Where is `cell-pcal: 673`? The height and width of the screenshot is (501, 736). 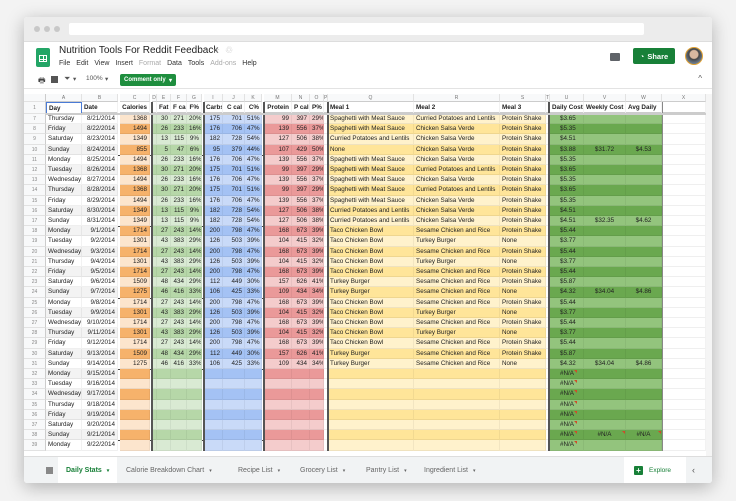
cell-pcal: 673 is located at coordinates (301, 272).